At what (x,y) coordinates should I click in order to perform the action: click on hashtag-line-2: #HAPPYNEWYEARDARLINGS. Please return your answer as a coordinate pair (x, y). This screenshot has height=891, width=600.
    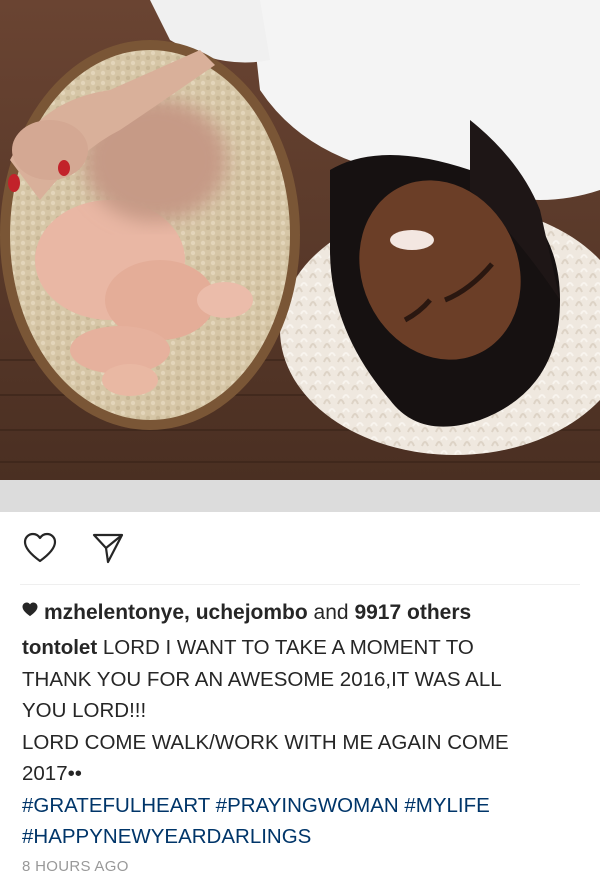
    Looking at the image, I should click on (307, 837).